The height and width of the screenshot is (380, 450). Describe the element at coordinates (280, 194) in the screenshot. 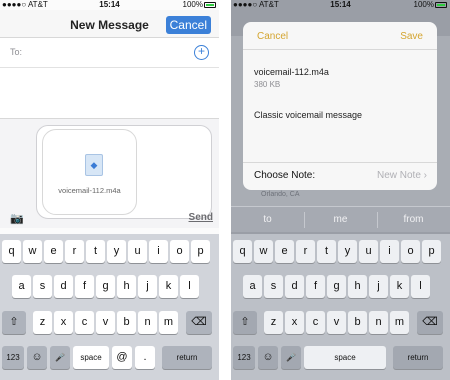

I see `background-location: Orlando, CA` at that location.